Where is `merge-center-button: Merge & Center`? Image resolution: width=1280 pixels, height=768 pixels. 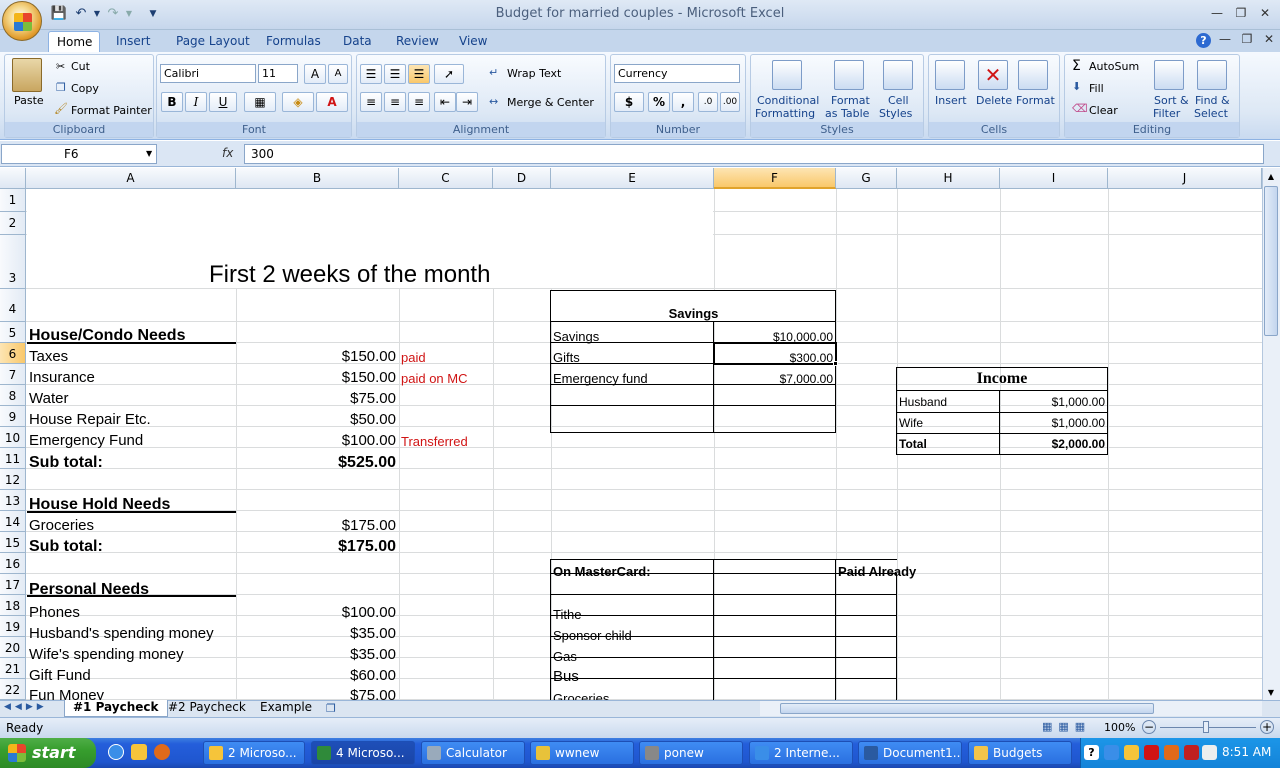
merge-center-button: Merge & Center is located at coordinates (550, 102).